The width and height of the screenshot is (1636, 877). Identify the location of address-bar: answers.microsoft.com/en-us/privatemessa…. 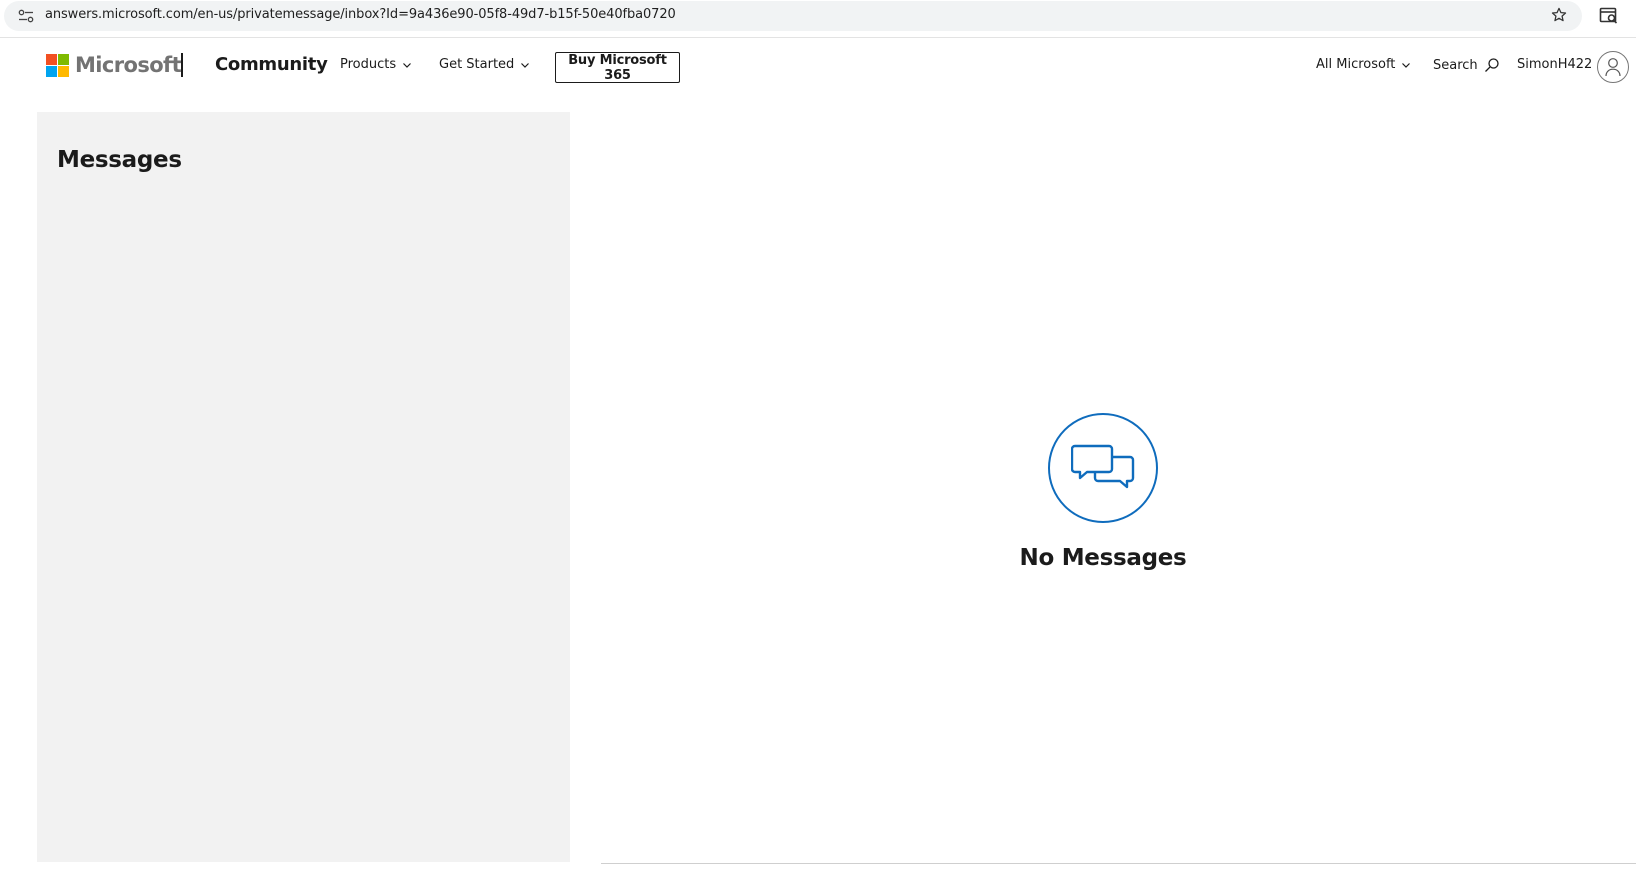
(793, 16).